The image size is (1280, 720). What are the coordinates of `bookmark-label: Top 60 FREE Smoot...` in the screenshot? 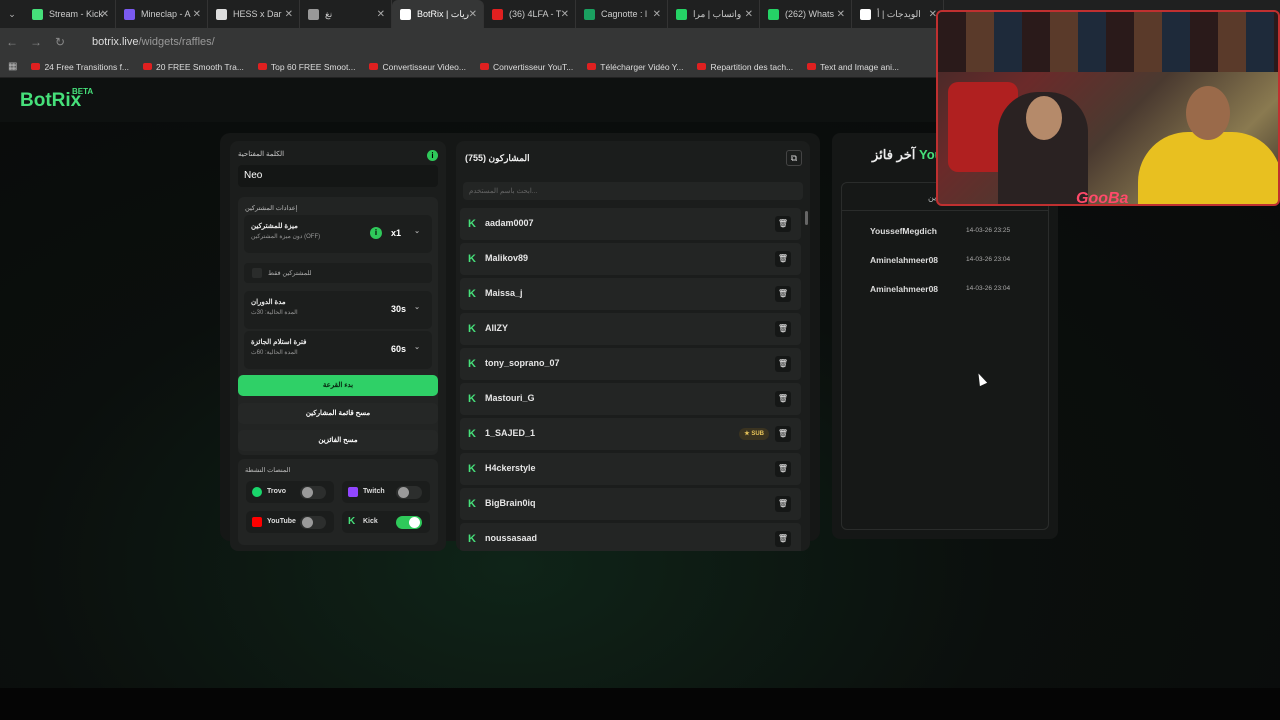 It's located at (313, 66).